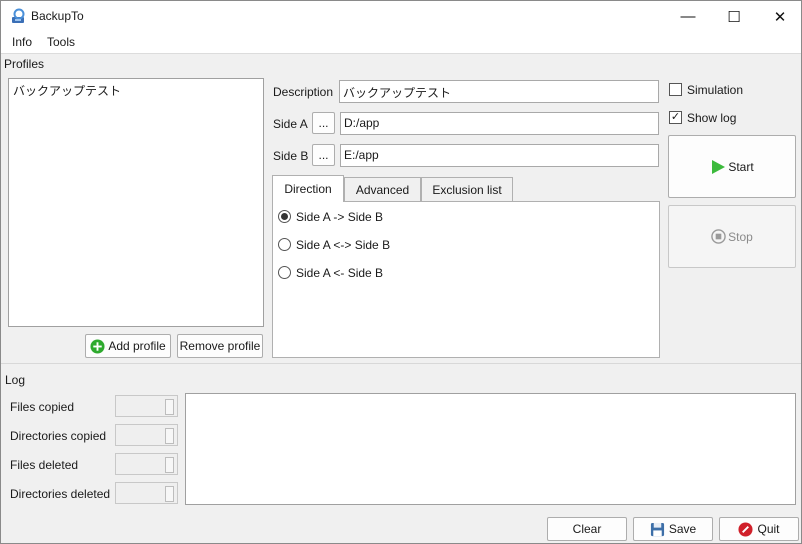 This screenshot has height=544, width=802. What do you see at coordinates (146, 464) in the screenshot?
I see `files-deleted-counter` at bounding box center [146, 464].